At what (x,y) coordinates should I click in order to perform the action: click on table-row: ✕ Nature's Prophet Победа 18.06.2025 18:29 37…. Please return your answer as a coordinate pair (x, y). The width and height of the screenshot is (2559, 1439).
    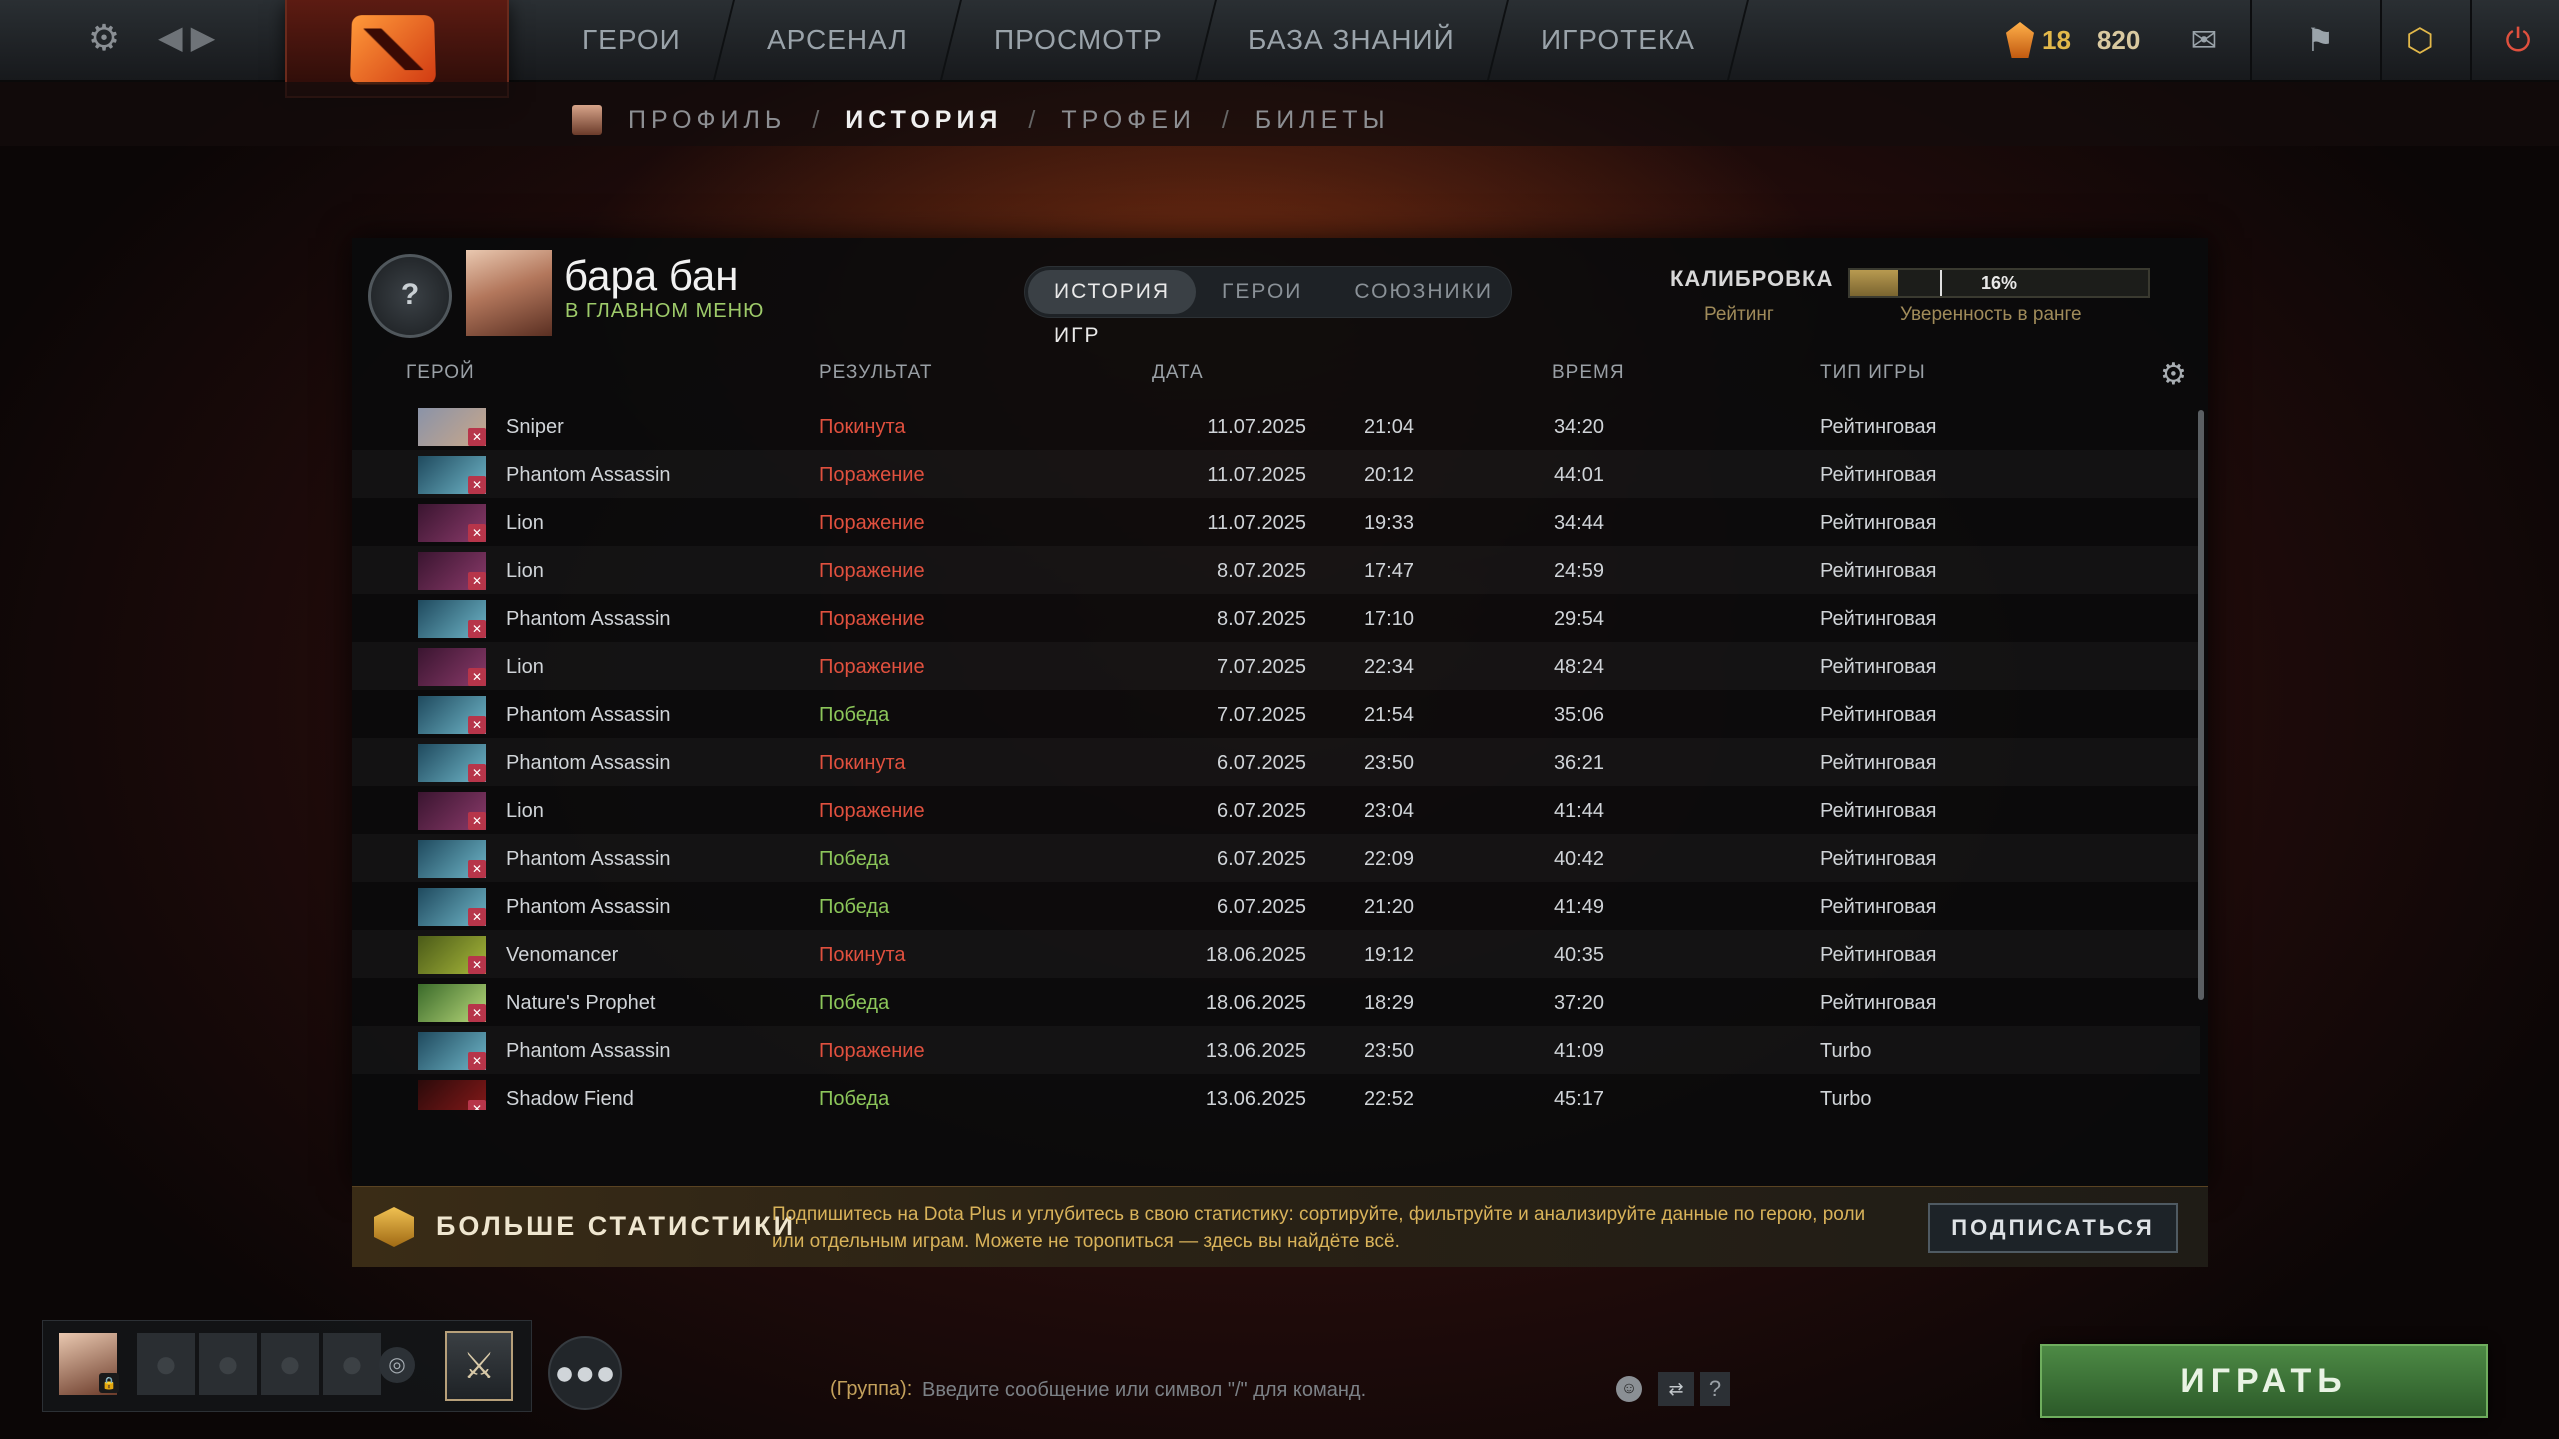
    Looking at the image, I should click on (1276, 1002).